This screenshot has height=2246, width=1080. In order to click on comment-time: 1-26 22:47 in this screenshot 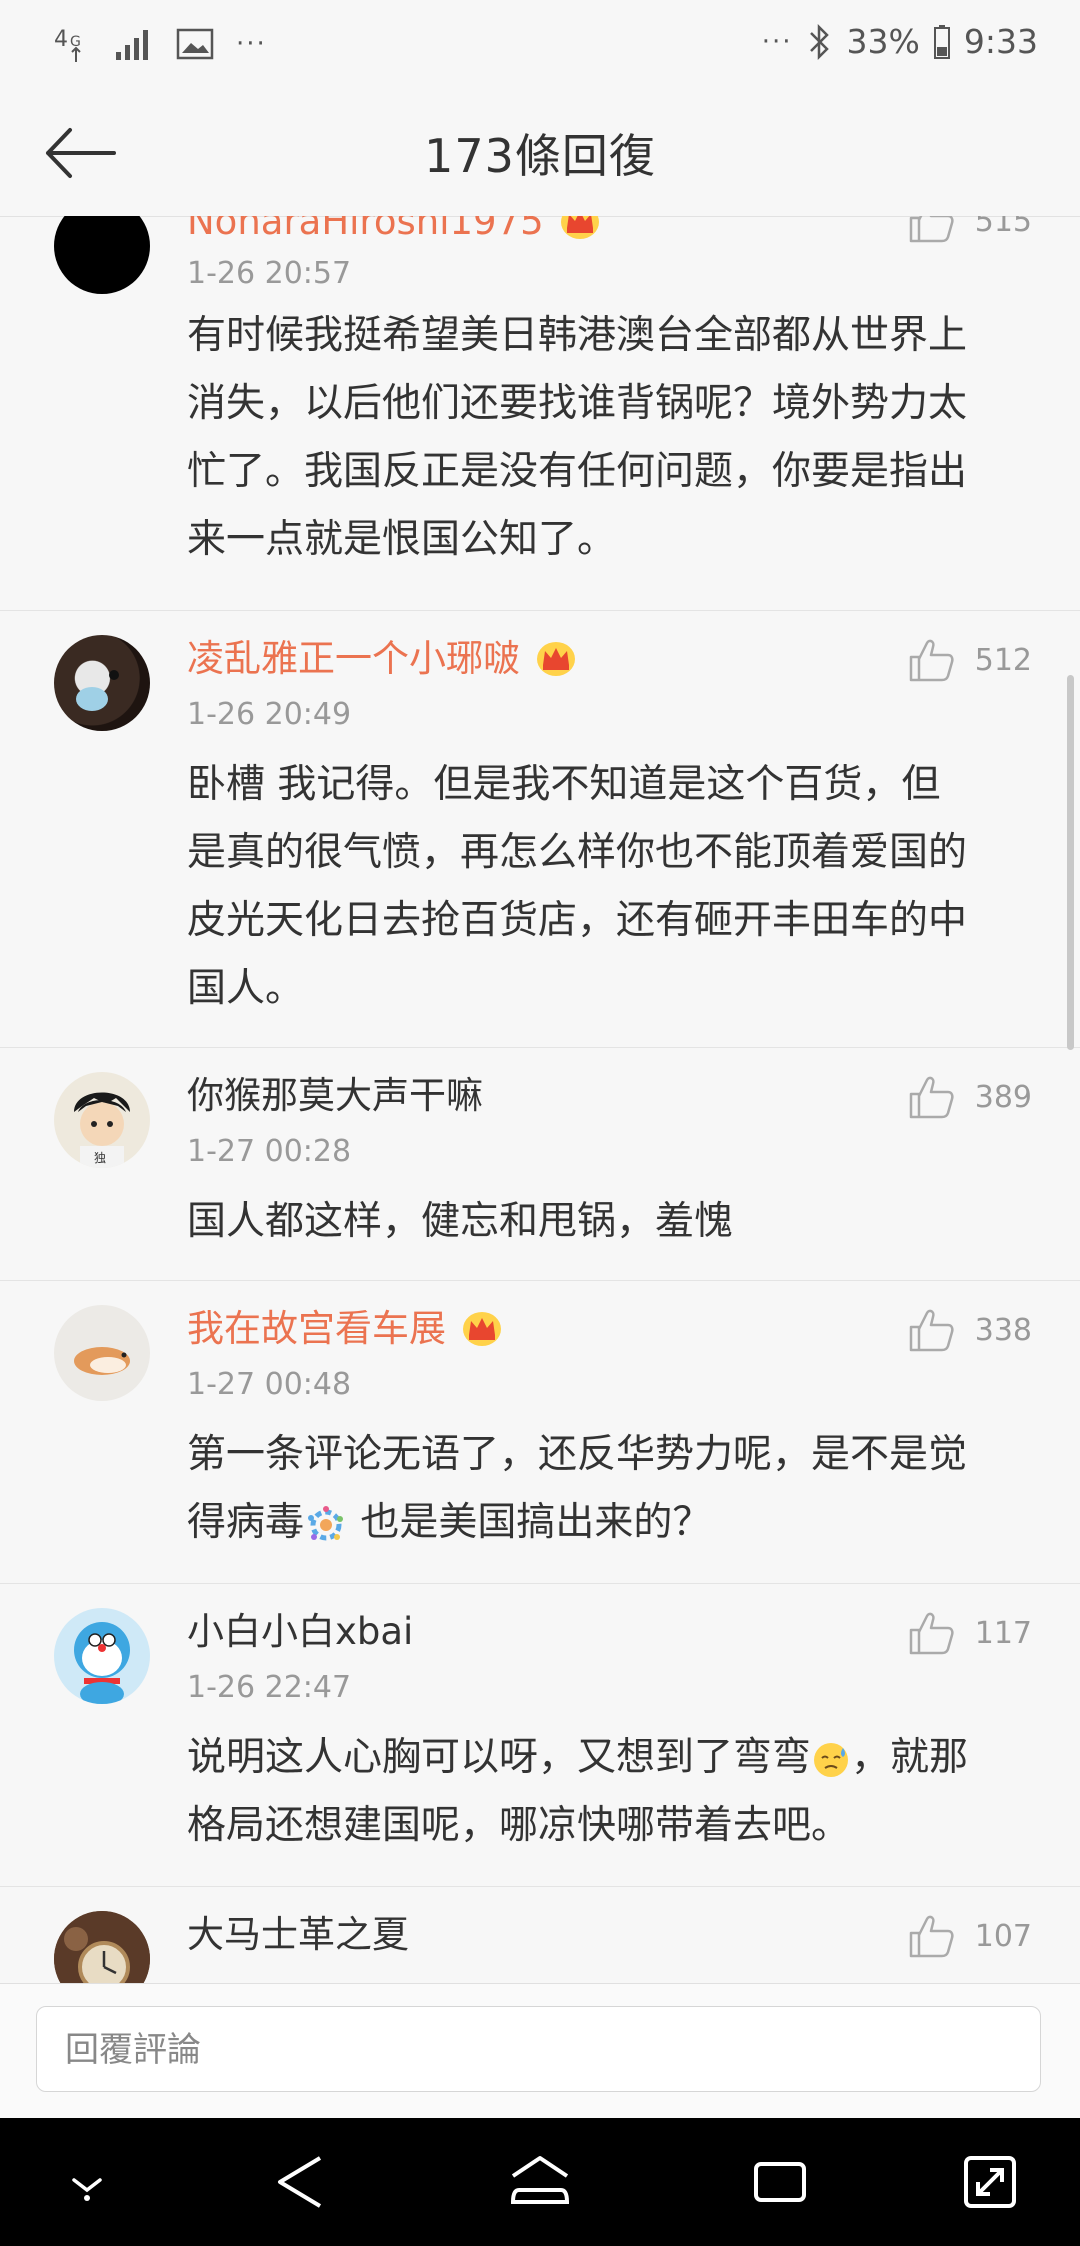, I will do `click(269, 1687)`.